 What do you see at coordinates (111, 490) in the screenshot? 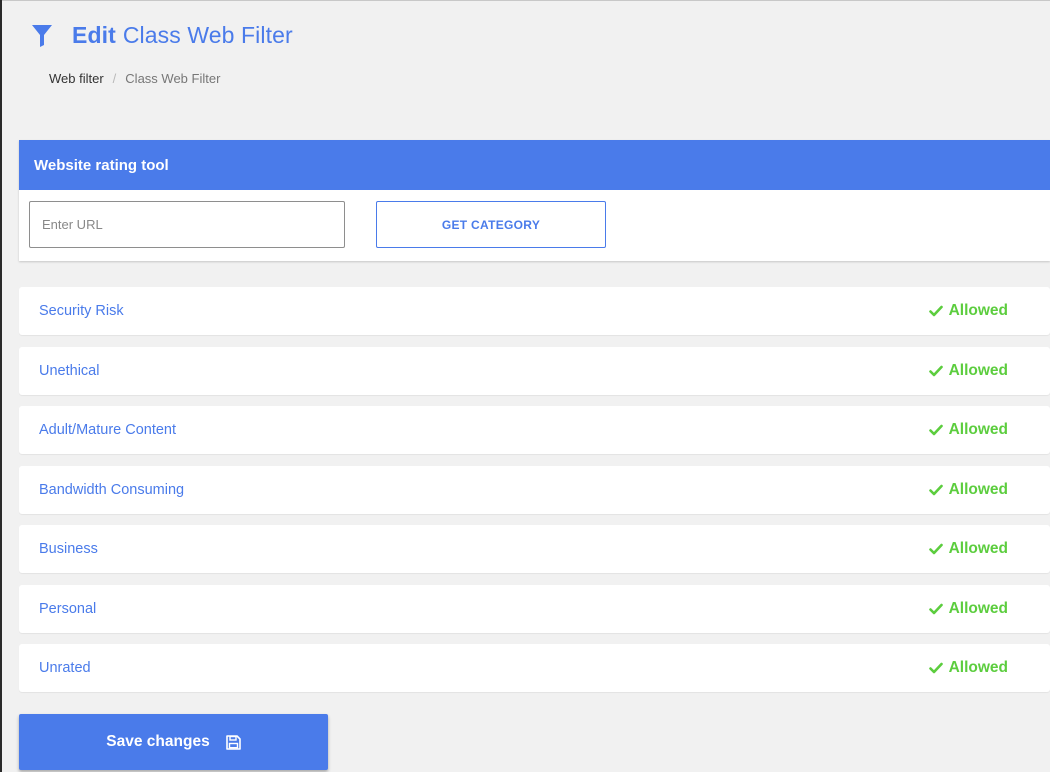
I see `category-name: Bandwidth Consuming` at bounding box center [111, 490].